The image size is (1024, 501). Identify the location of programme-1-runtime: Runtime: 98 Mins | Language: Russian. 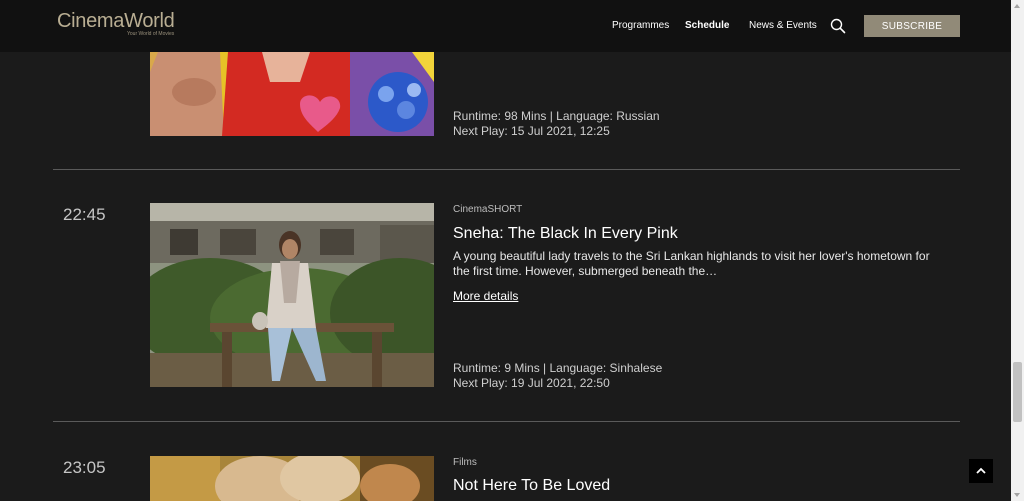
(556, 116).